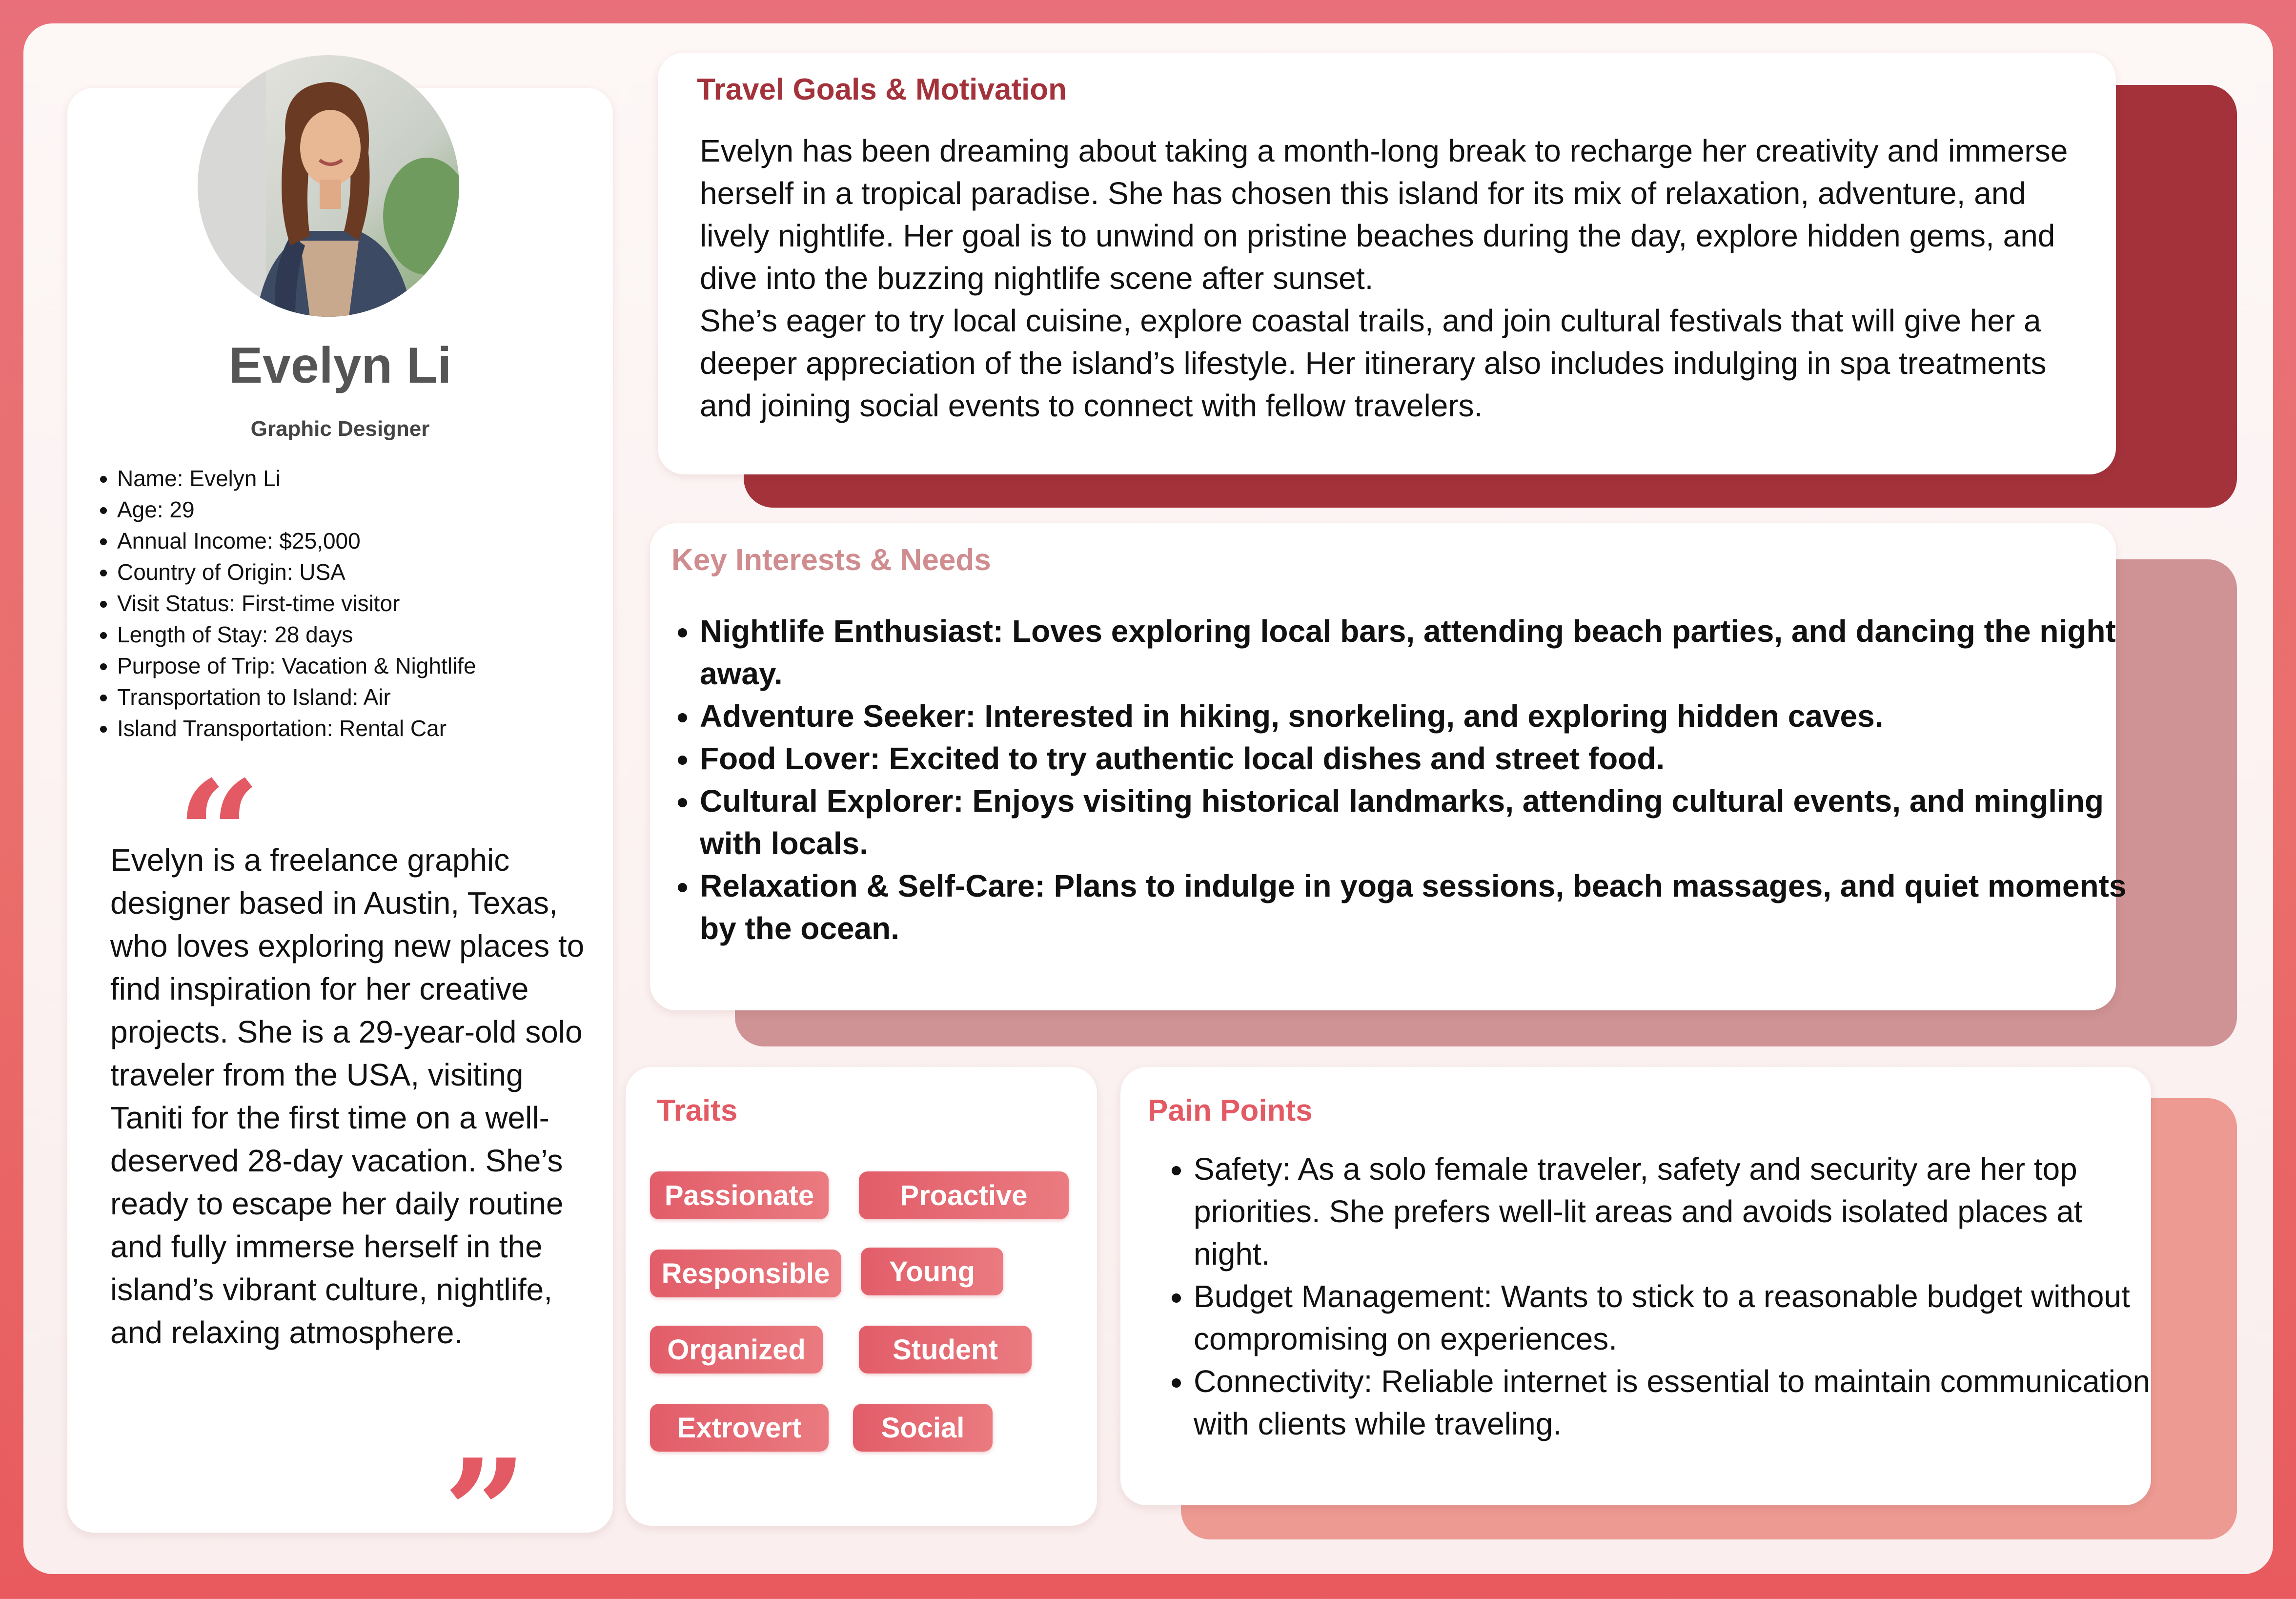 This screenshot has height=1599, width=2296. What do you see at coordinates (371, 634) in the screenshot?
I see `fact-item: Length of Stay: 28 days` at bounding box center [371, 634].